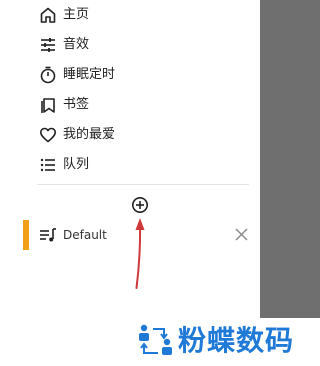 Image resolution: width=320 pixels, height=366 pixels. I want to click on add-circle-icon, so click(140, 205).